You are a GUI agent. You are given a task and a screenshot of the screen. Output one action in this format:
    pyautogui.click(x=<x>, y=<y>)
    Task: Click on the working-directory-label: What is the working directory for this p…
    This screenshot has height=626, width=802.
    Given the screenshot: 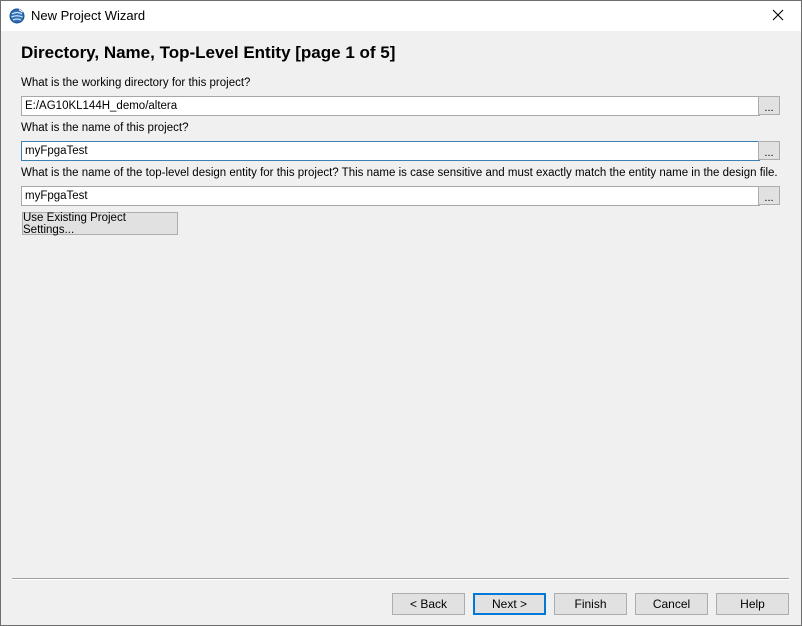 What is the action you would take?
    pyautogui.click(x=136, y=83)
    